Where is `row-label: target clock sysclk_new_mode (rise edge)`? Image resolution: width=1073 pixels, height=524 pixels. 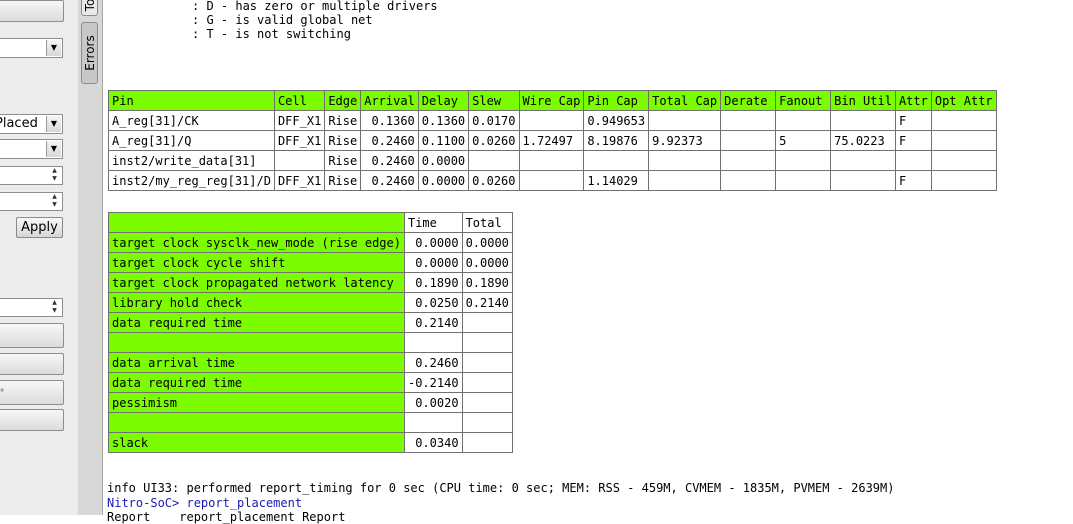
row-label: target clock sysclk_new_mode (rise edge) is located at coordinates (256, 242).